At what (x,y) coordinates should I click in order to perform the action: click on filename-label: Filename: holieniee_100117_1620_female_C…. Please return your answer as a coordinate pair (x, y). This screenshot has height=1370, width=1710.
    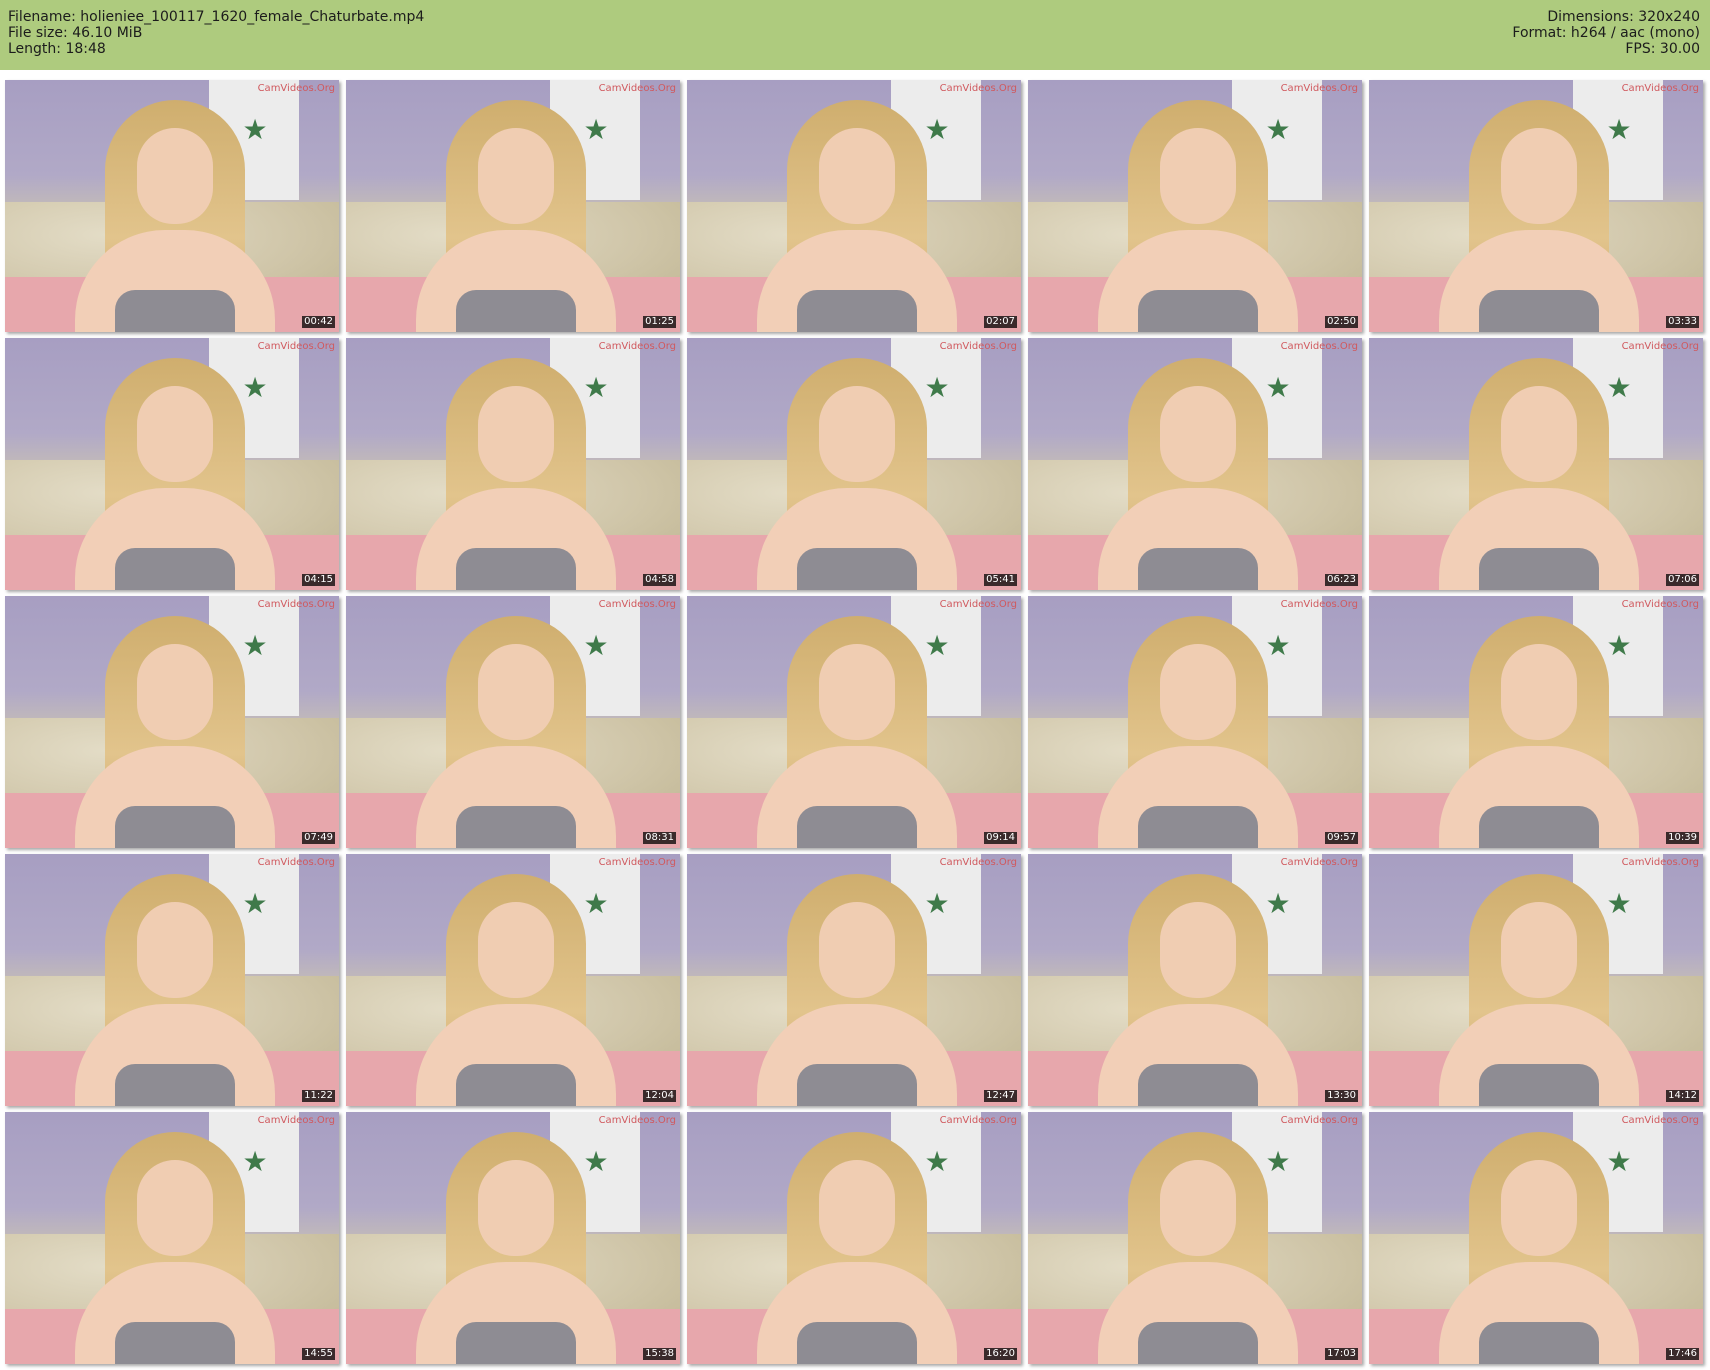
    Looking at the image, I should click on (216, 17).